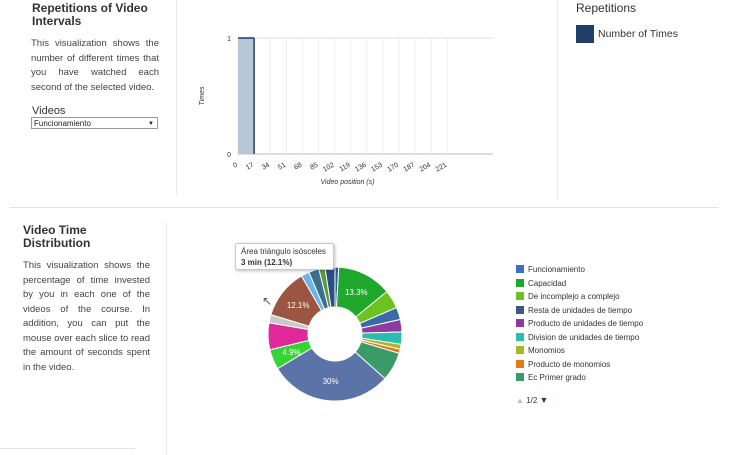 This screenshot has height=455, width=749. Describe the element at coordinates (442, 168) in the screenshot. I see `x-tick-label: 221` at that location.